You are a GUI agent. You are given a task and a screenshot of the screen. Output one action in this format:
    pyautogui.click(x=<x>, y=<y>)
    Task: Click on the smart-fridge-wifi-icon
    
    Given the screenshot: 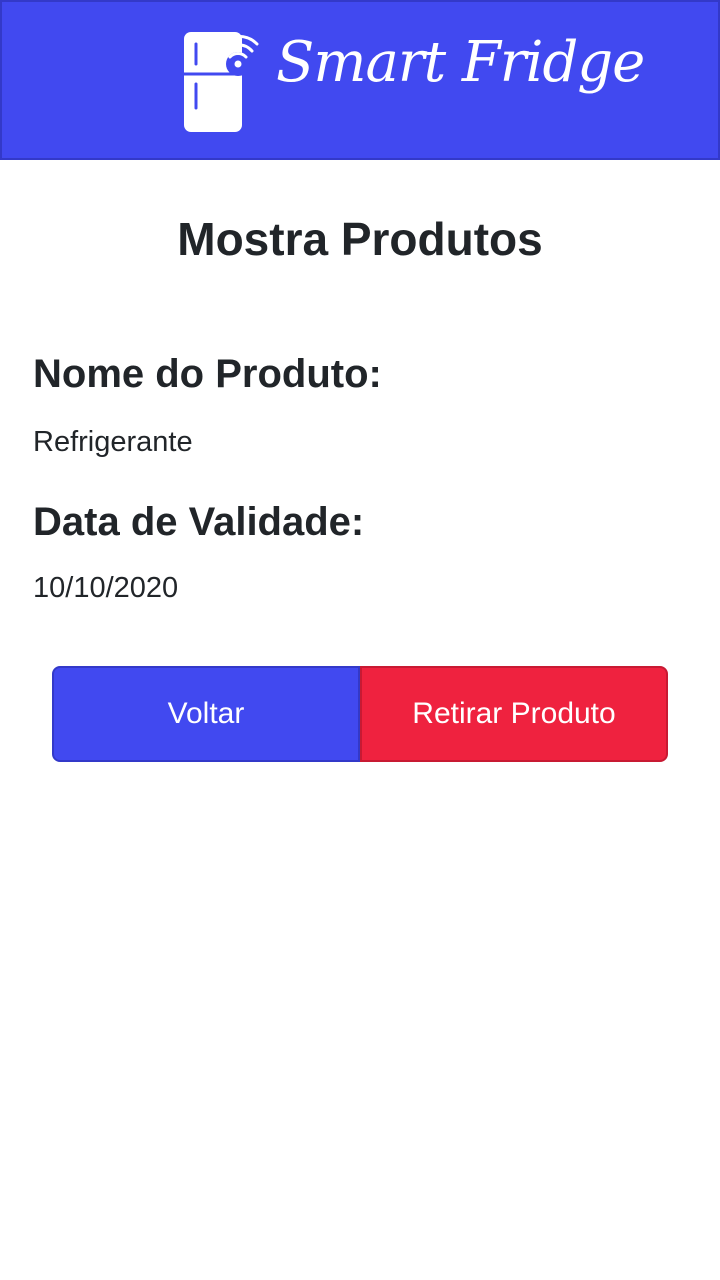 What is the action you would take?
    pyautogui.click(x=221, y=82)
    